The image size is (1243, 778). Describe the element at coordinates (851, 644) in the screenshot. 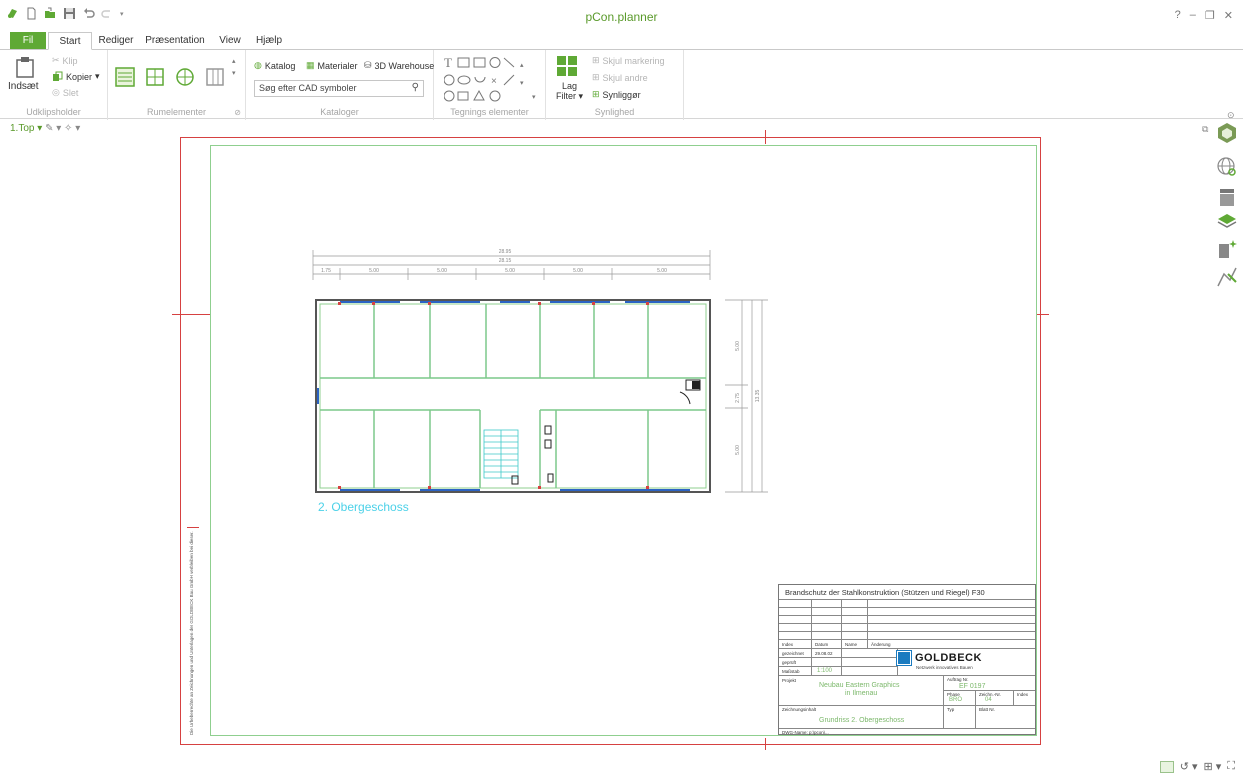

I see `tb-name-header: Name` at that location.